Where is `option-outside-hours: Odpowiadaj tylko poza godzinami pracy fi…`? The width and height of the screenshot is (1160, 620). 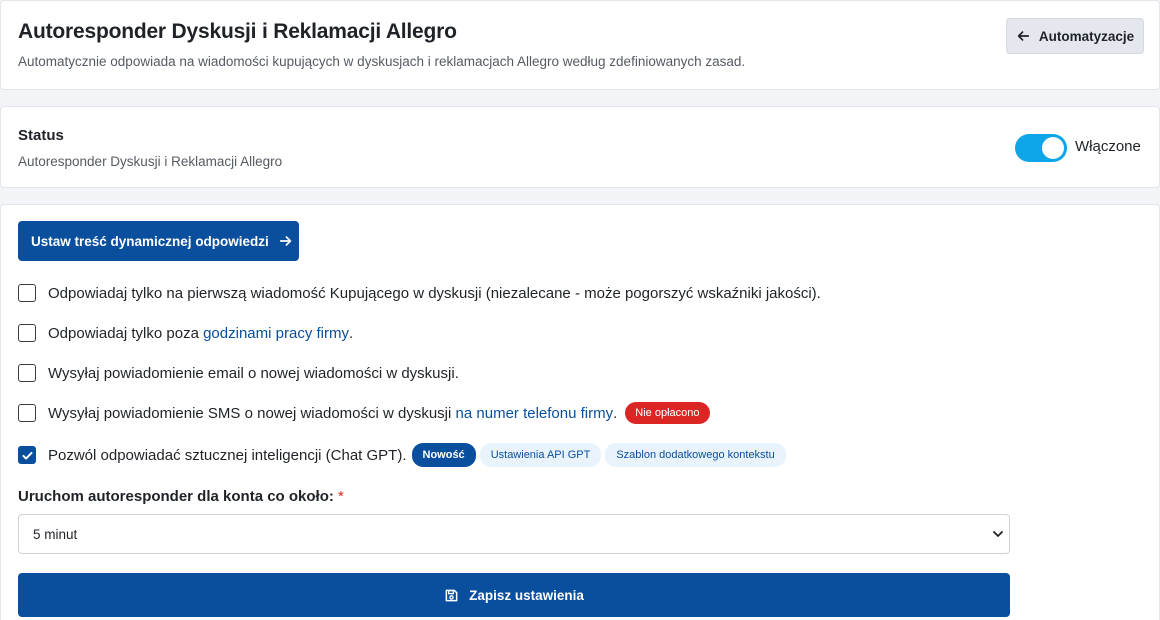
option-outside-hours: Odpowiadaj tylko poza godzinami pracy fi… is located at coordinates (185, 333).